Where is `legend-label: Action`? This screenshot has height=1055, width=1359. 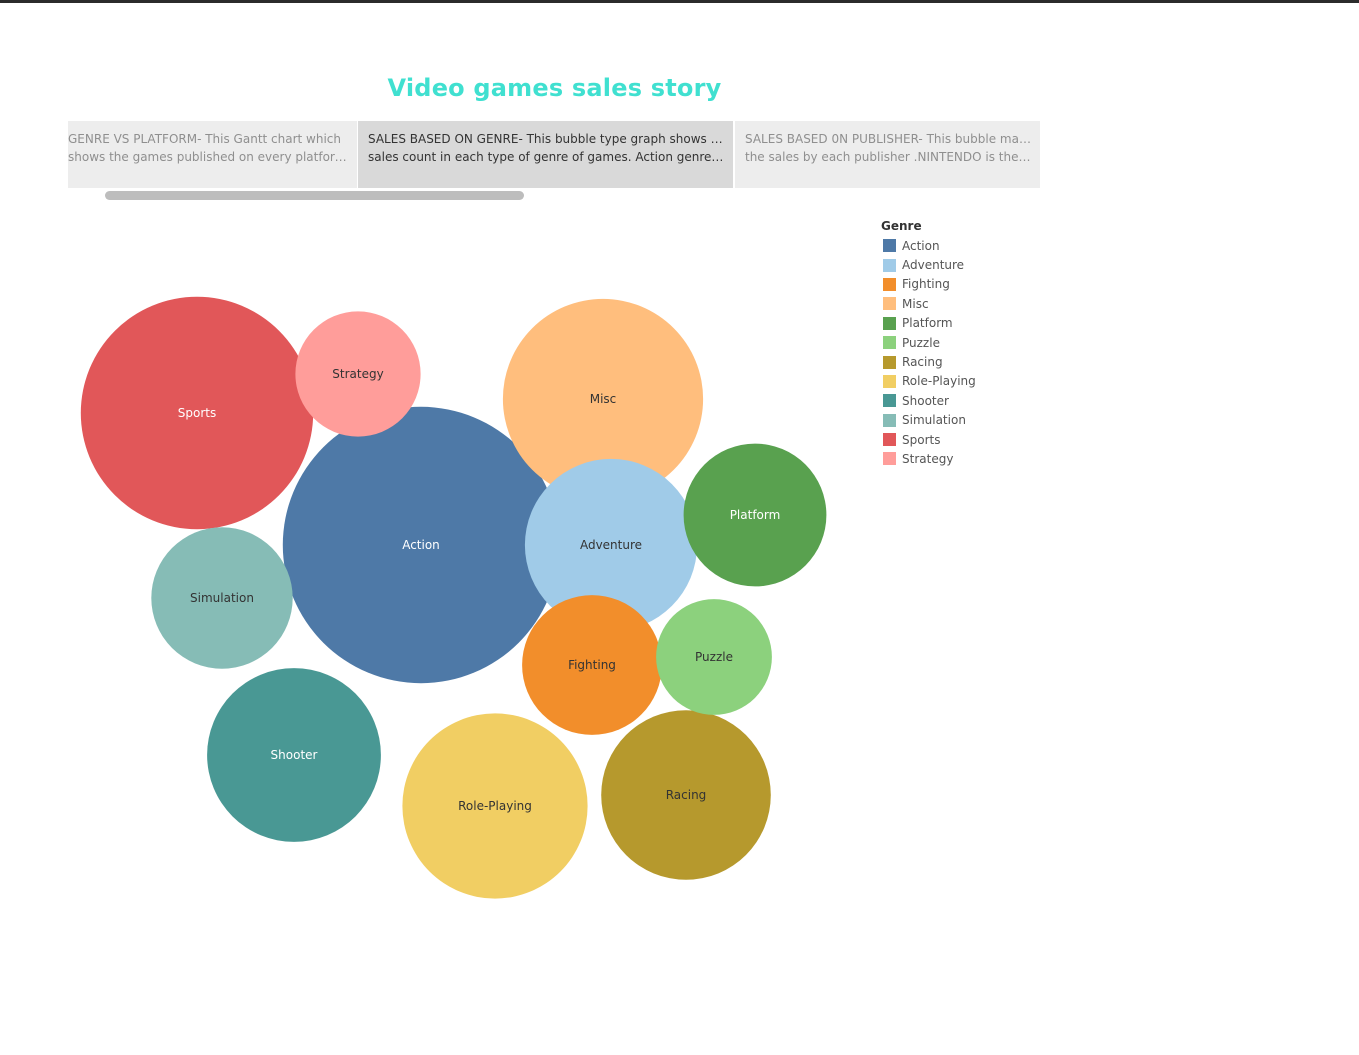 legend-label: Action is located at coordinates (921, 245).